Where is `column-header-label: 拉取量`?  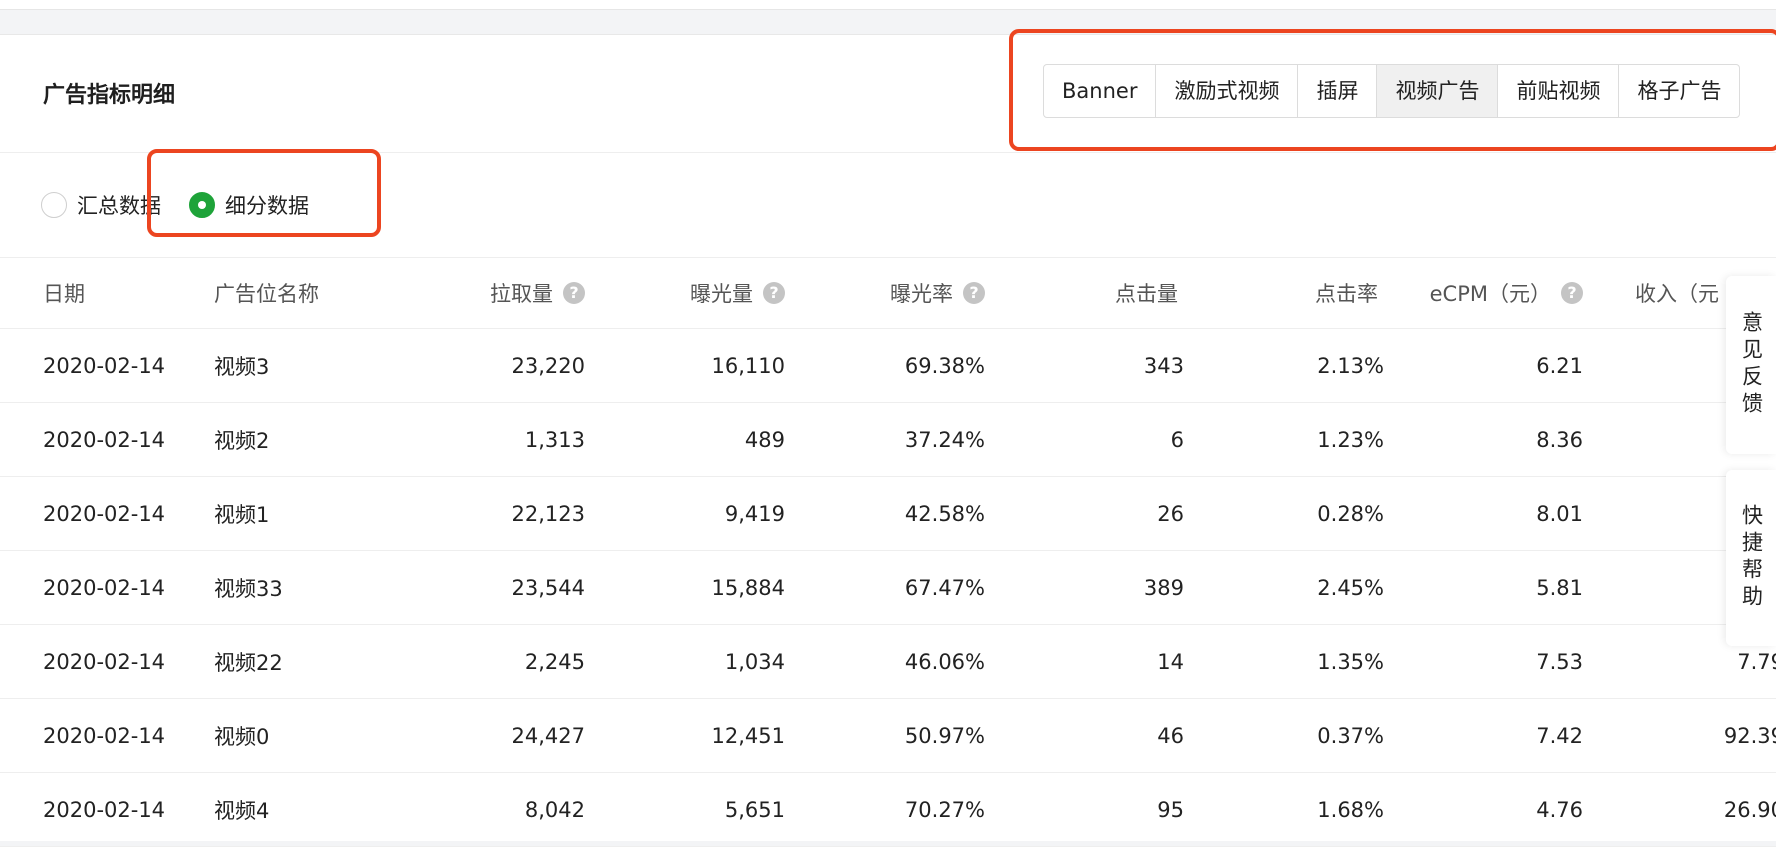
column-header-label: 拉取量 is located at coordinates (521, 294).